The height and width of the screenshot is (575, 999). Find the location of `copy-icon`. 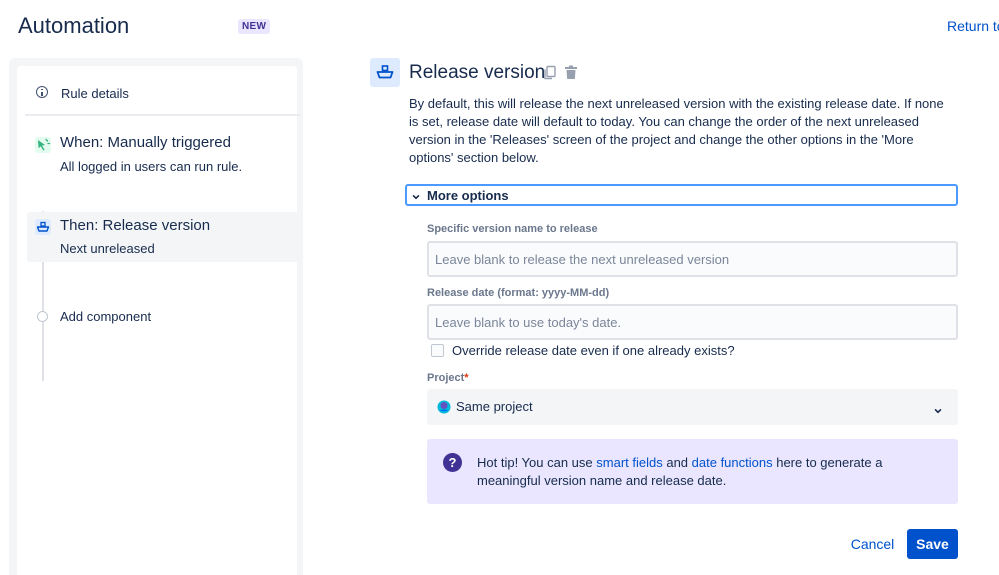

copy-icon is located at coordinates (550, 72).